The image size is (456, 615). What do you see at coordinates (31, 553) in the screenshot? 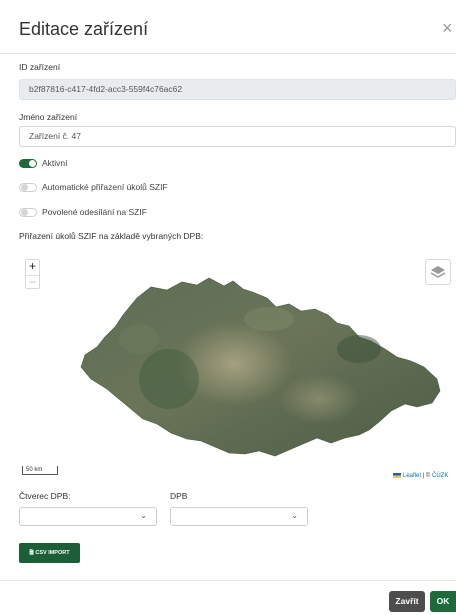
I see `file-icon: 🗎` at bounding box center [31, 553].